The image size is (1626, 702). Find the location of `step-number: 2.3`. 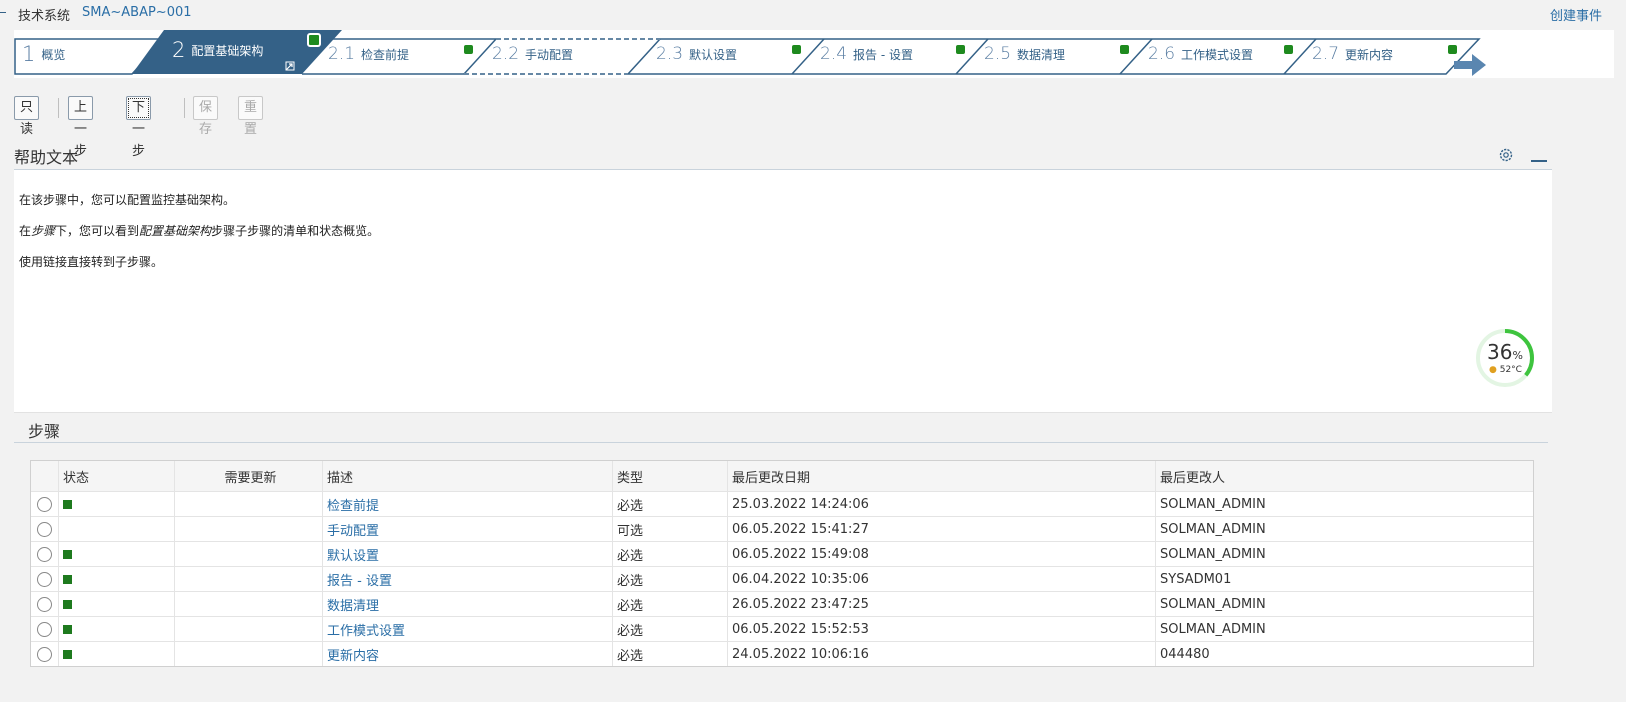

step-number: 2.3 is located at coordinates (670, 54).